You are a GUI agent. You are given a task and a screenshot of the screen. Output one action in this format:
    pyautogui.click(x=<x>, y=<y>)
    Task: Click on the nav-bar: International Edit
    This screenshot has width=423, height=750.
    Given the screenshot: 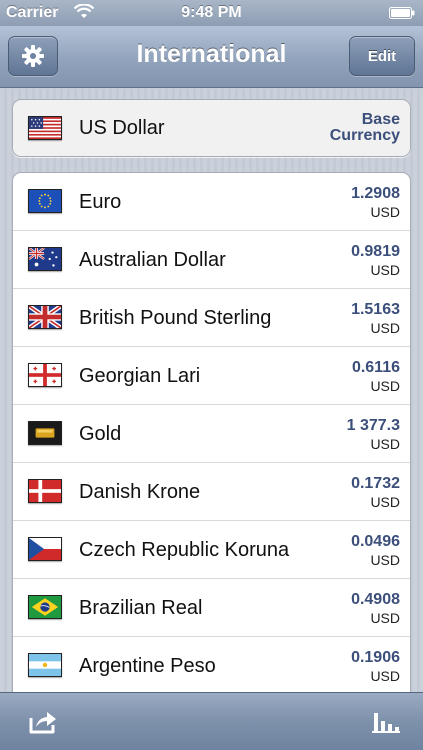 What is the action you would take?
    pyautogui.click(x=211, y=57)
    